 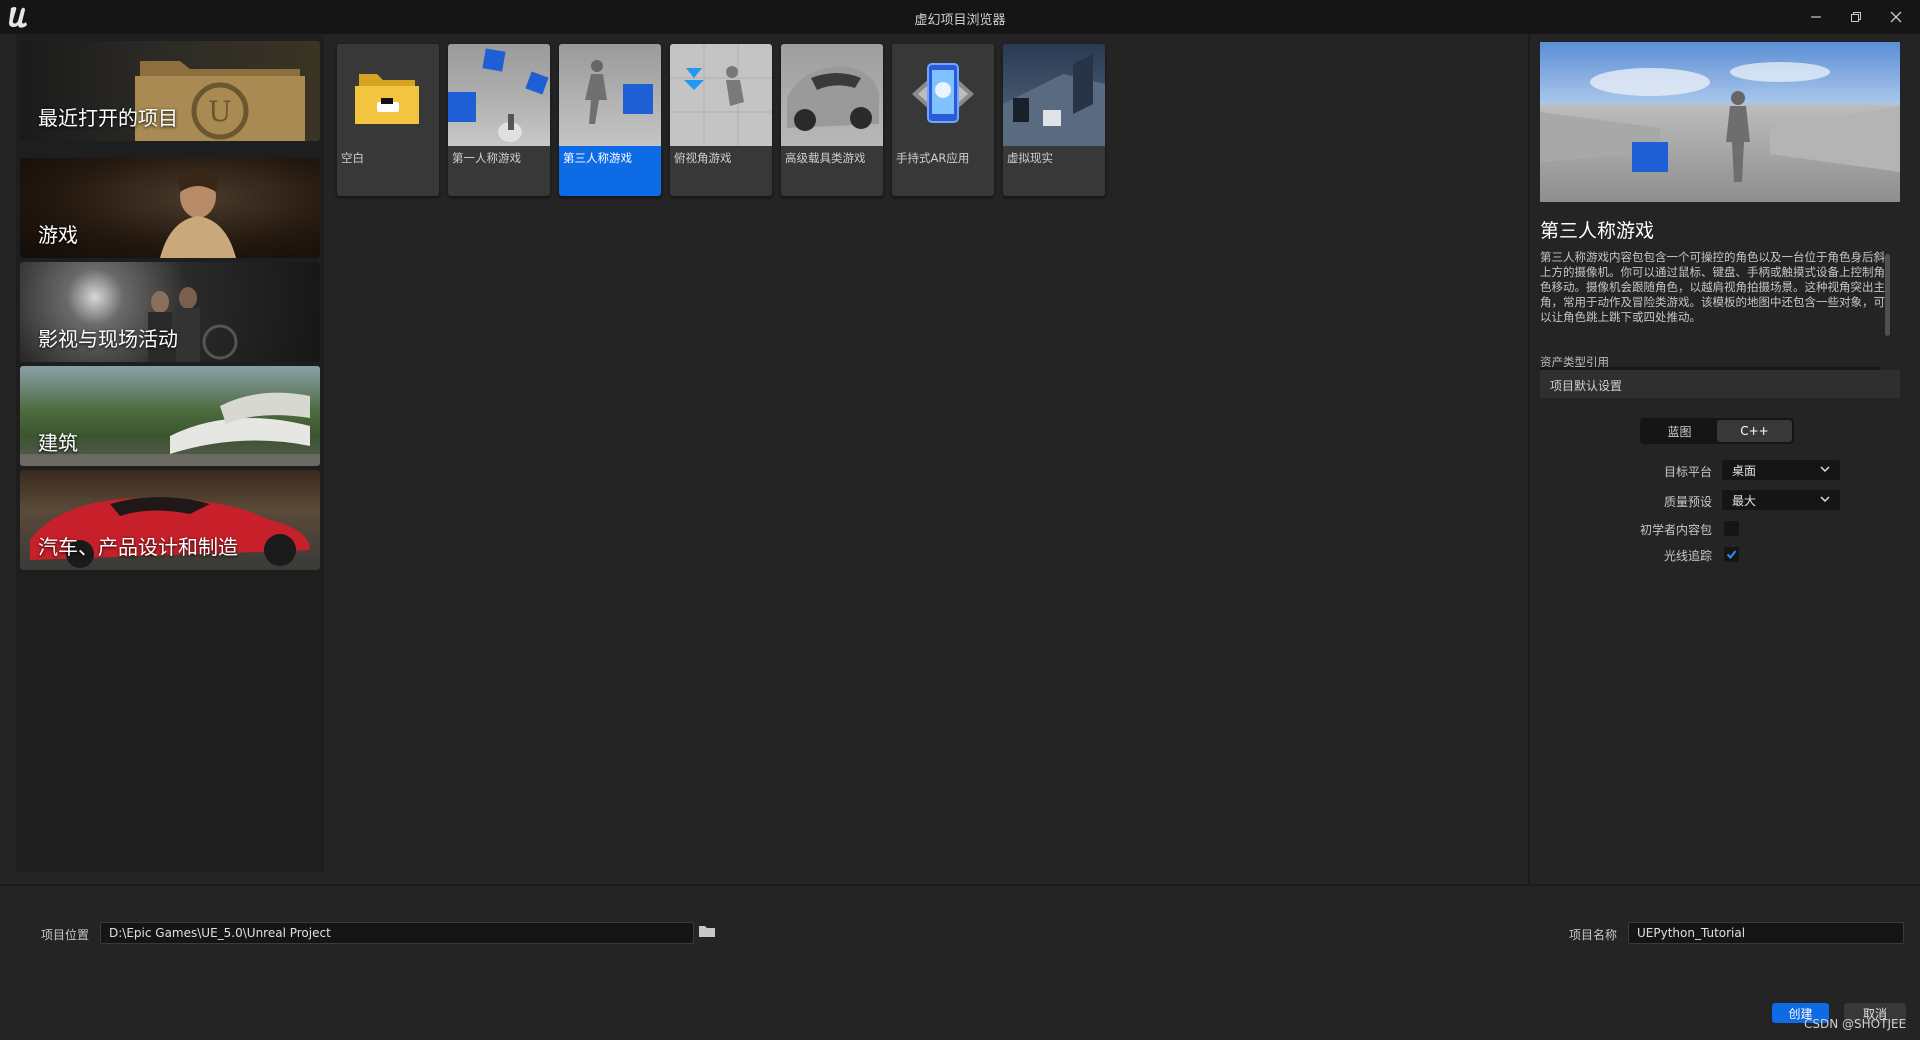 I want to click on category-label: 游戏, so click(x=58, y=235).